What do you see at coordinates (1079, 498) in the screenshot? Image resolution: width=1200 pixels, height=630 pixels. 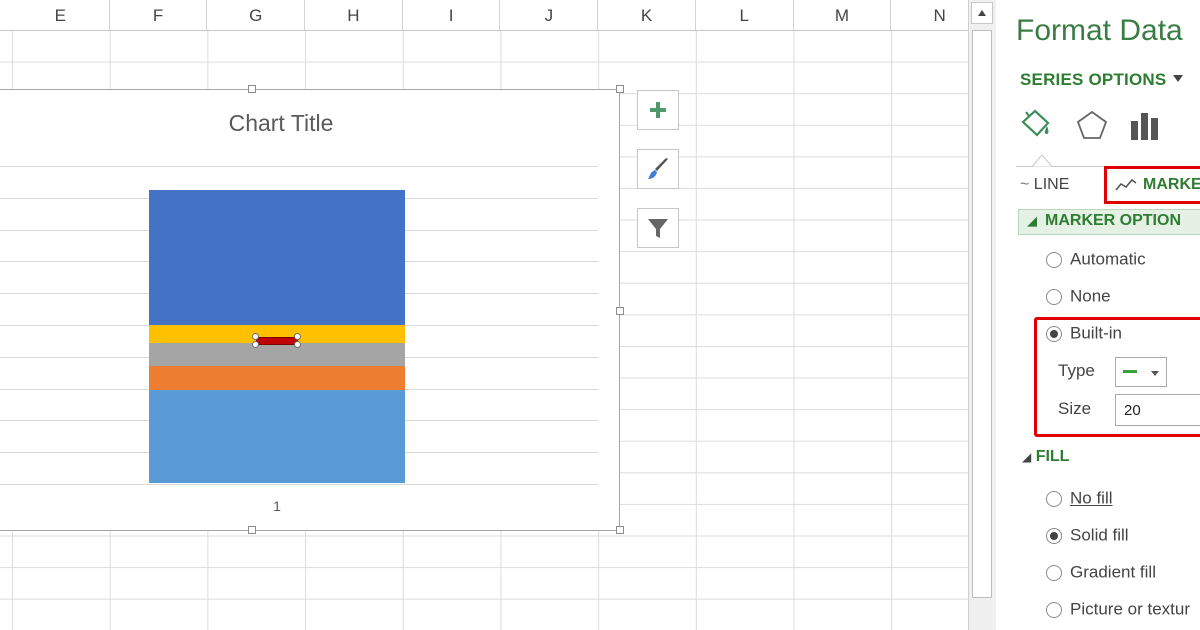 I see `radio-no-fill: No fill` at bounding box center [1079, 498].